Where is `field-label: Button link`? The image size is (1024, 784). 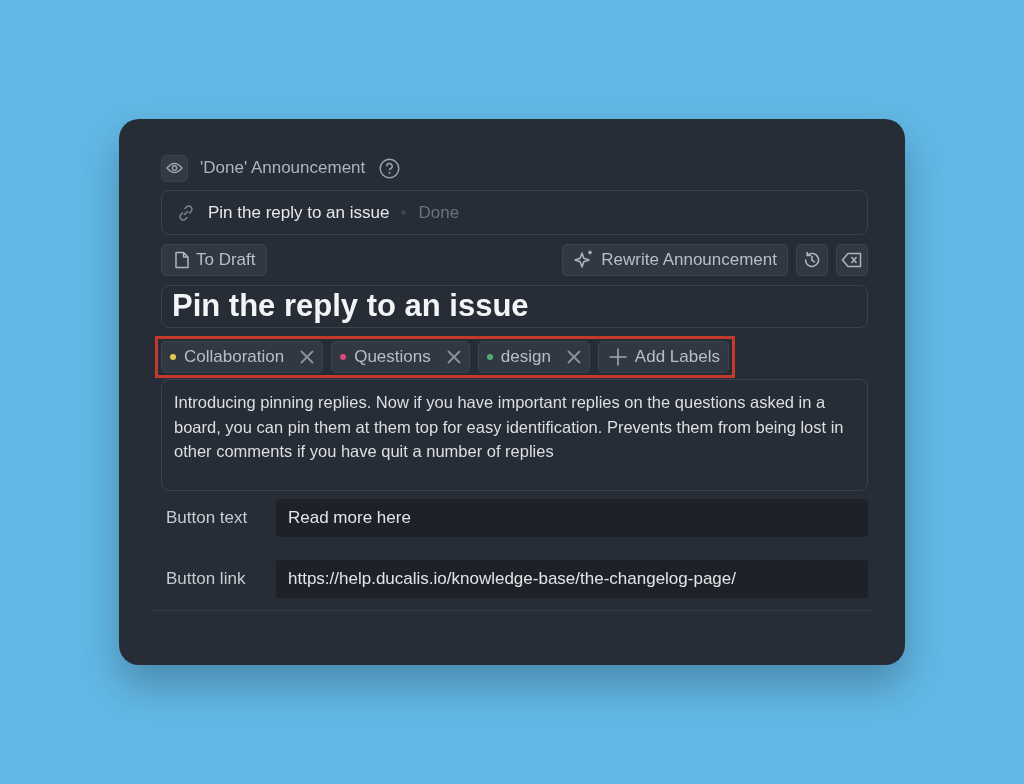
field-label: Button link is located at coordinates (206, 579).